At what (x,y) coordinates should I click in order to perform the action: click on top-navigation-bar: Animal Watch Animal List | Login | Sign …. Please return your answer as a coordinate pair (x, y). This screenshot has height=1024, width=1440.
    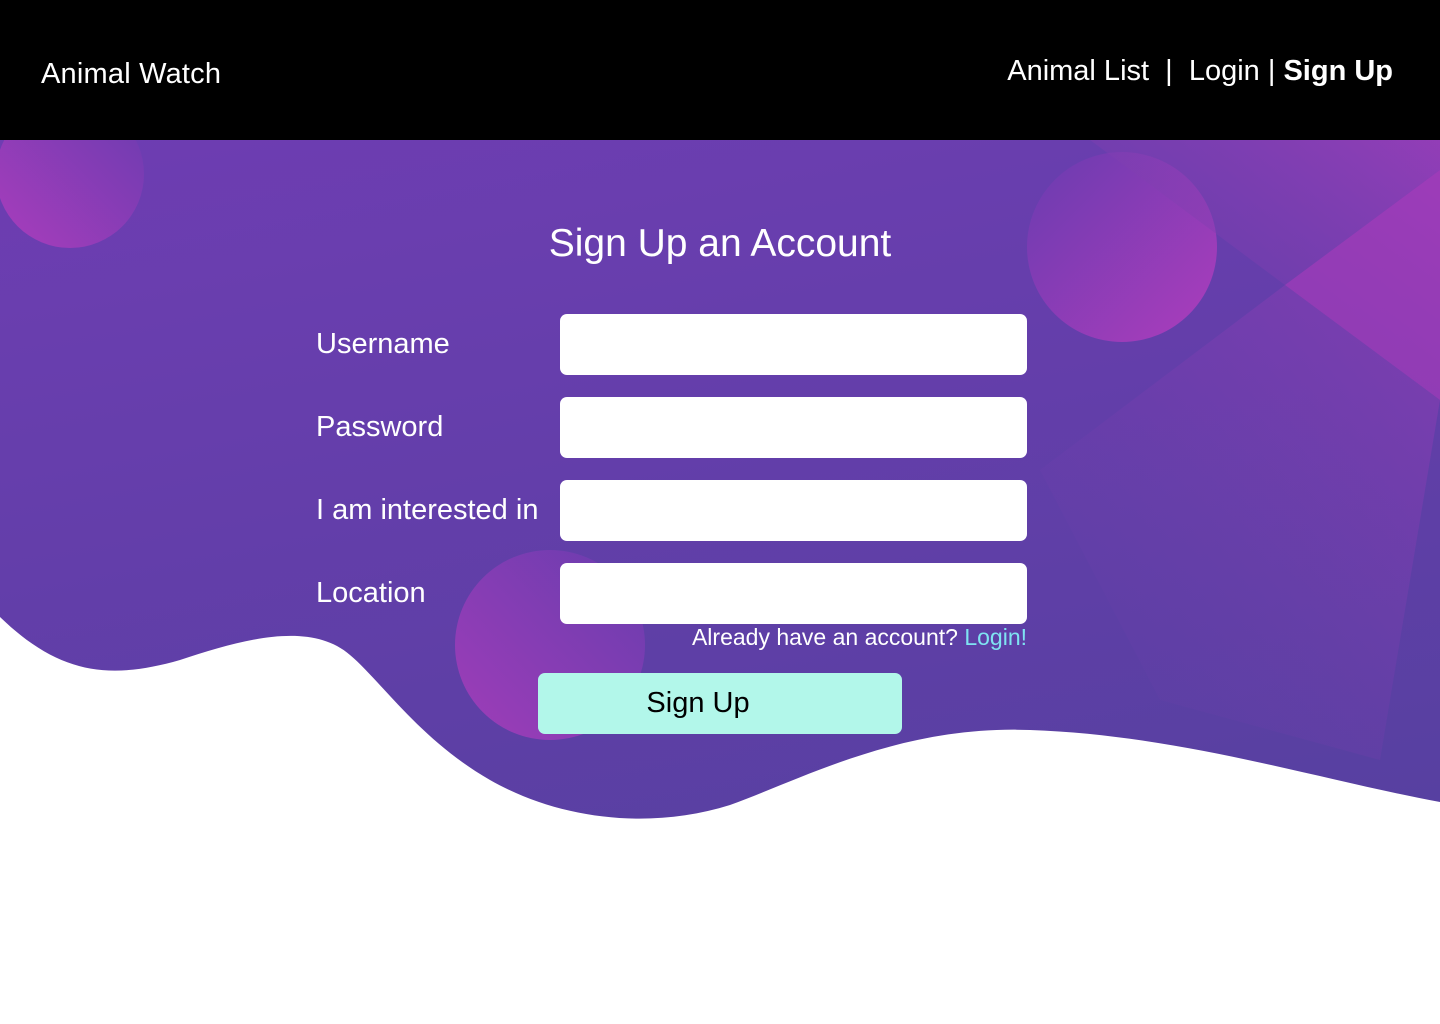
    Looking at the image, I should click on (720, 70).